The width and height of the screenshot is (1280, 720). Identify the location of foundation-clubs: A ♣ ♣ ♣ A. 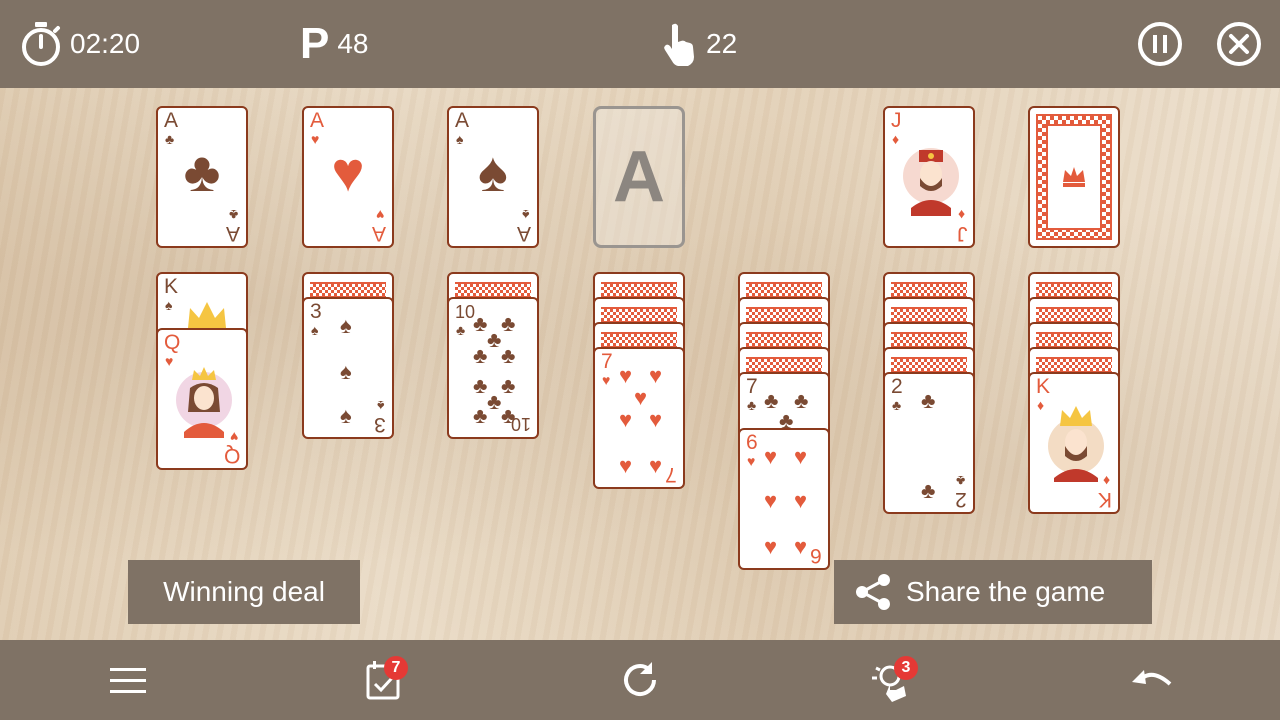
(202, 177).